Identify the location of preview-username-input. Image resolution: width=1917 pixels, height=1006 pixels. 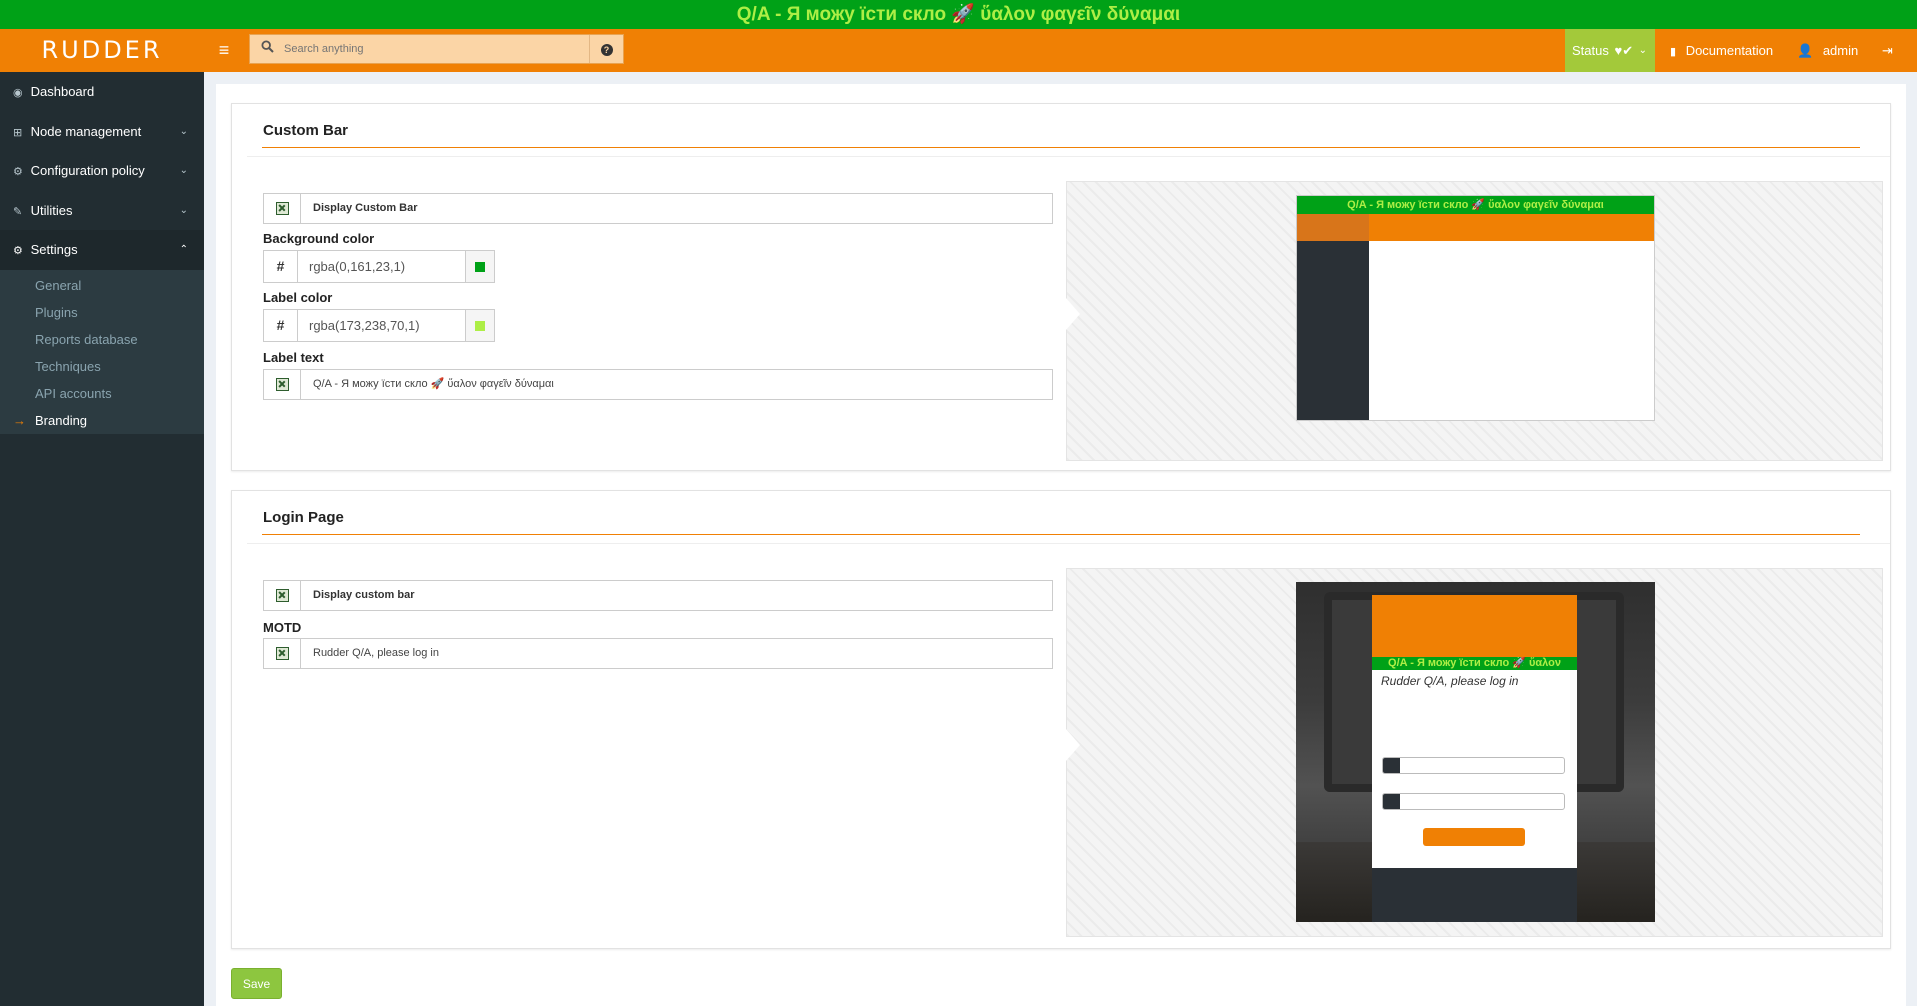
(1473, 765).